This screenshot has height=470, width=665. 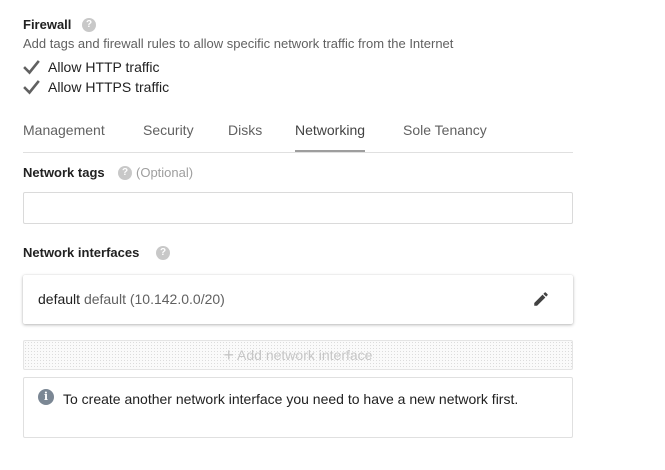 I want to click on allow-http-checkbox-row: Allow HTTP traffic, so click(x=91, y=67).